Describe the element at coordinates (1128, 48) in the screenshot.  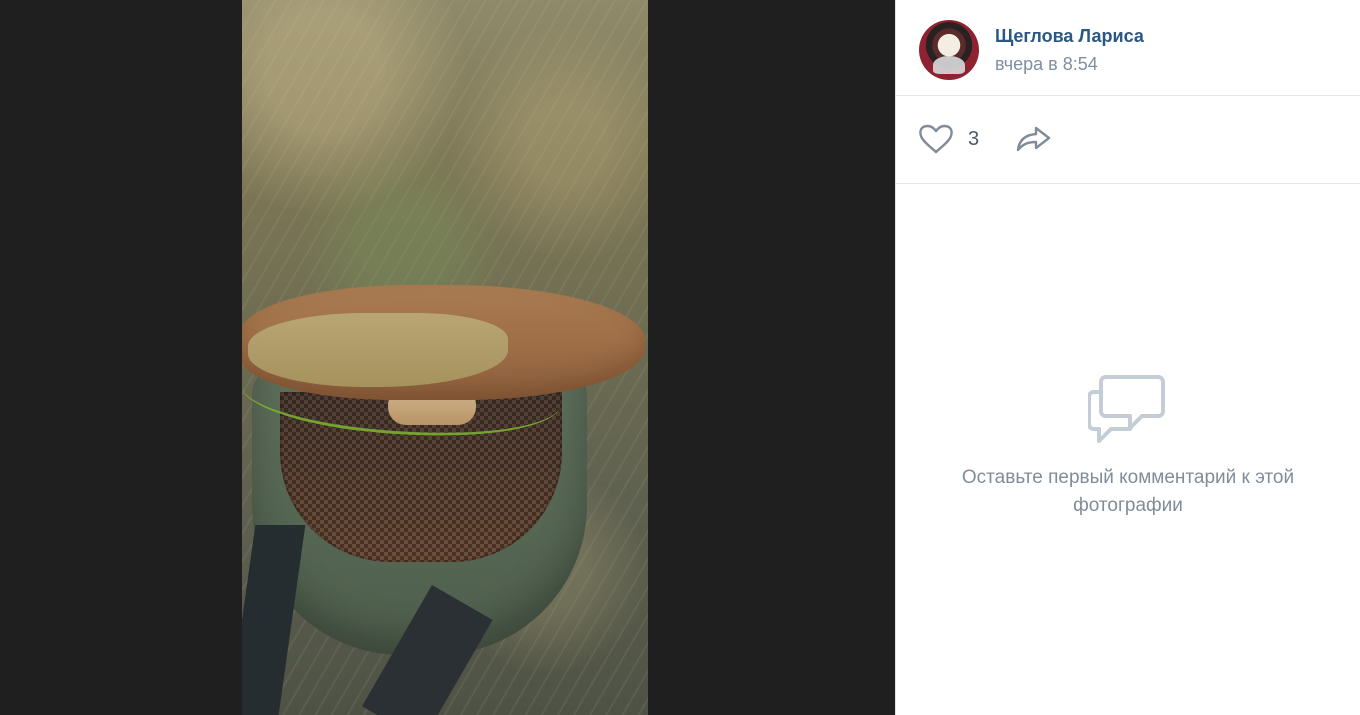
I see `post-header: Щеглова Лариса вчера в 8:54` at that location.